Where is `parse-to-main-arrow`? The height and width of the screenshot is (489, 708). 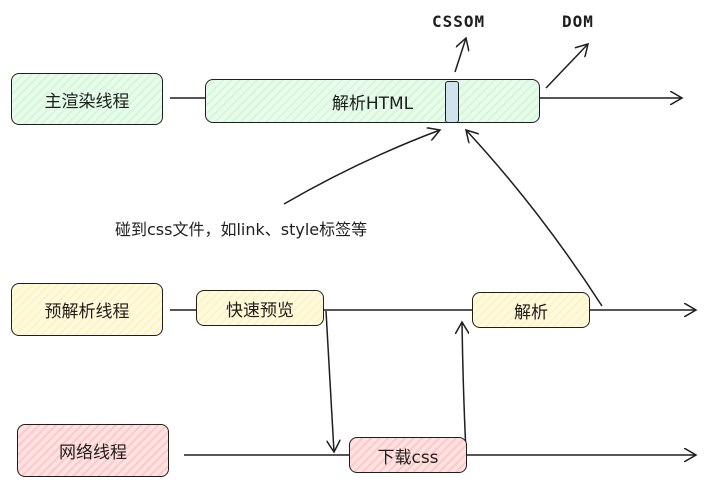 parse-to-main-arrow is located at coordinates (534, 218).